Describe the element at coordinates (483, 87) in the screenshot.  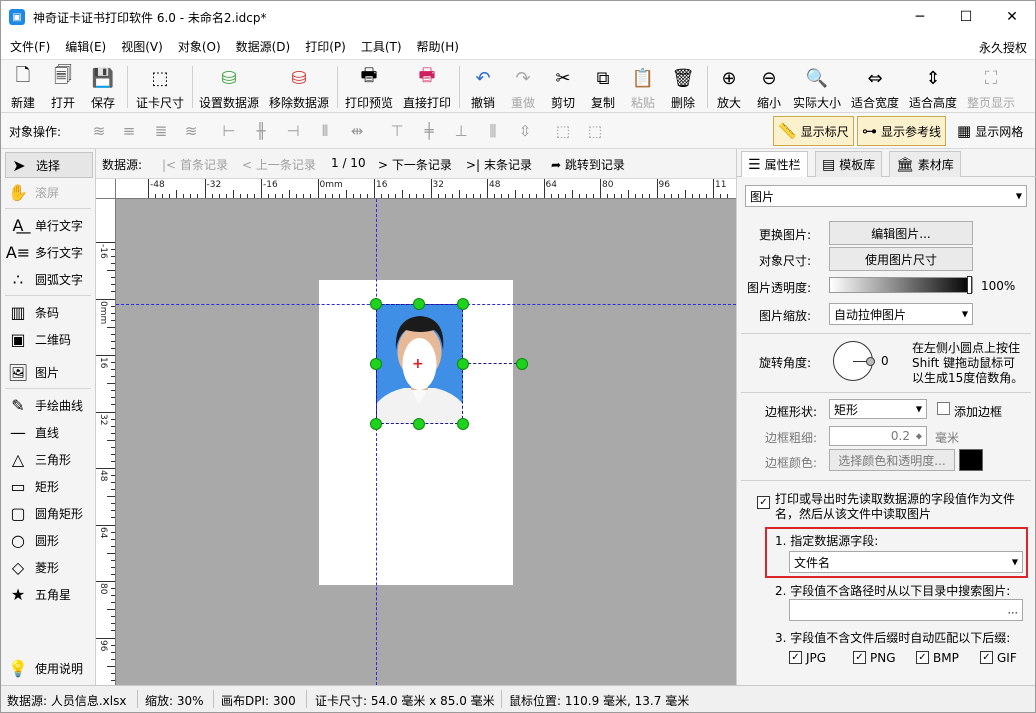
I see `undo-button: ↶ 撤销` at that location.